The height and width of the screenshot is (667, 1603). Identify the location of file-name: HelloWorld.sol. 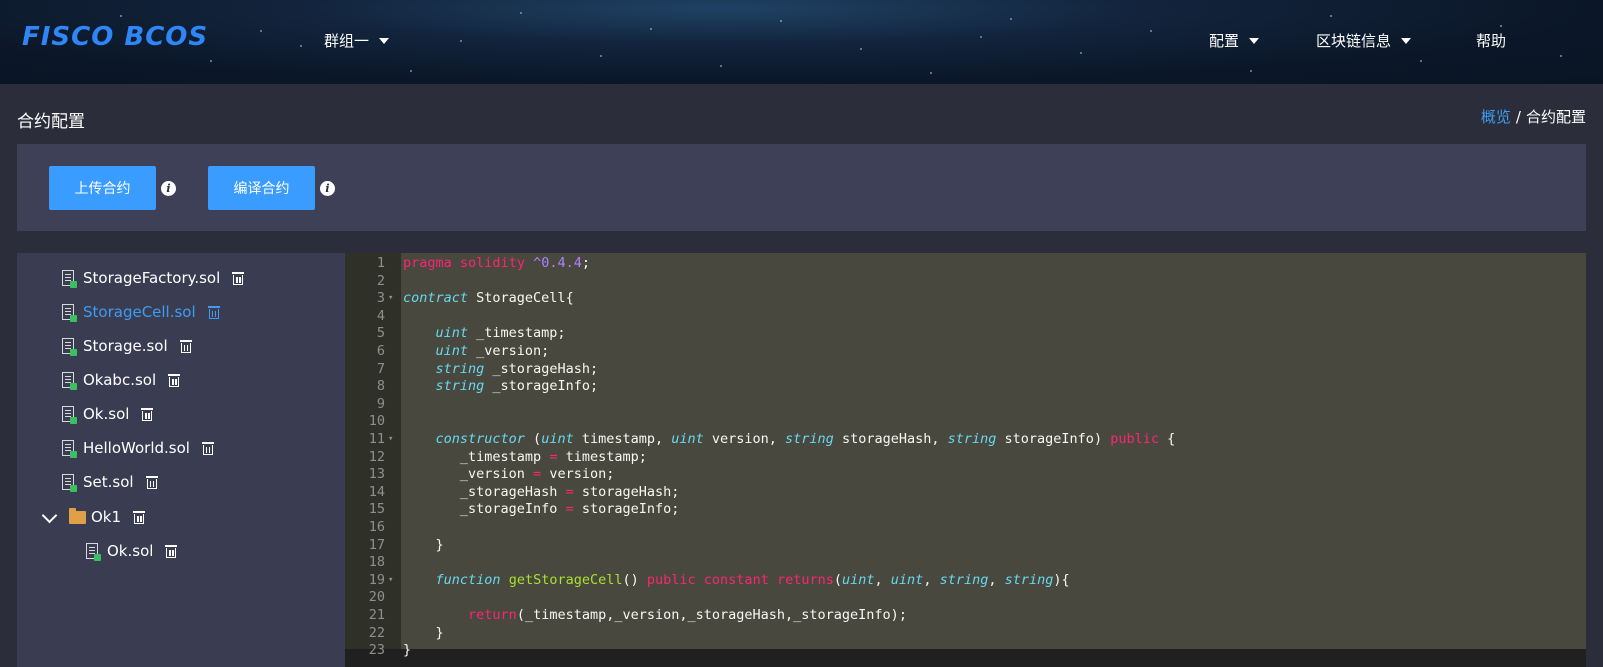
(136, 448).